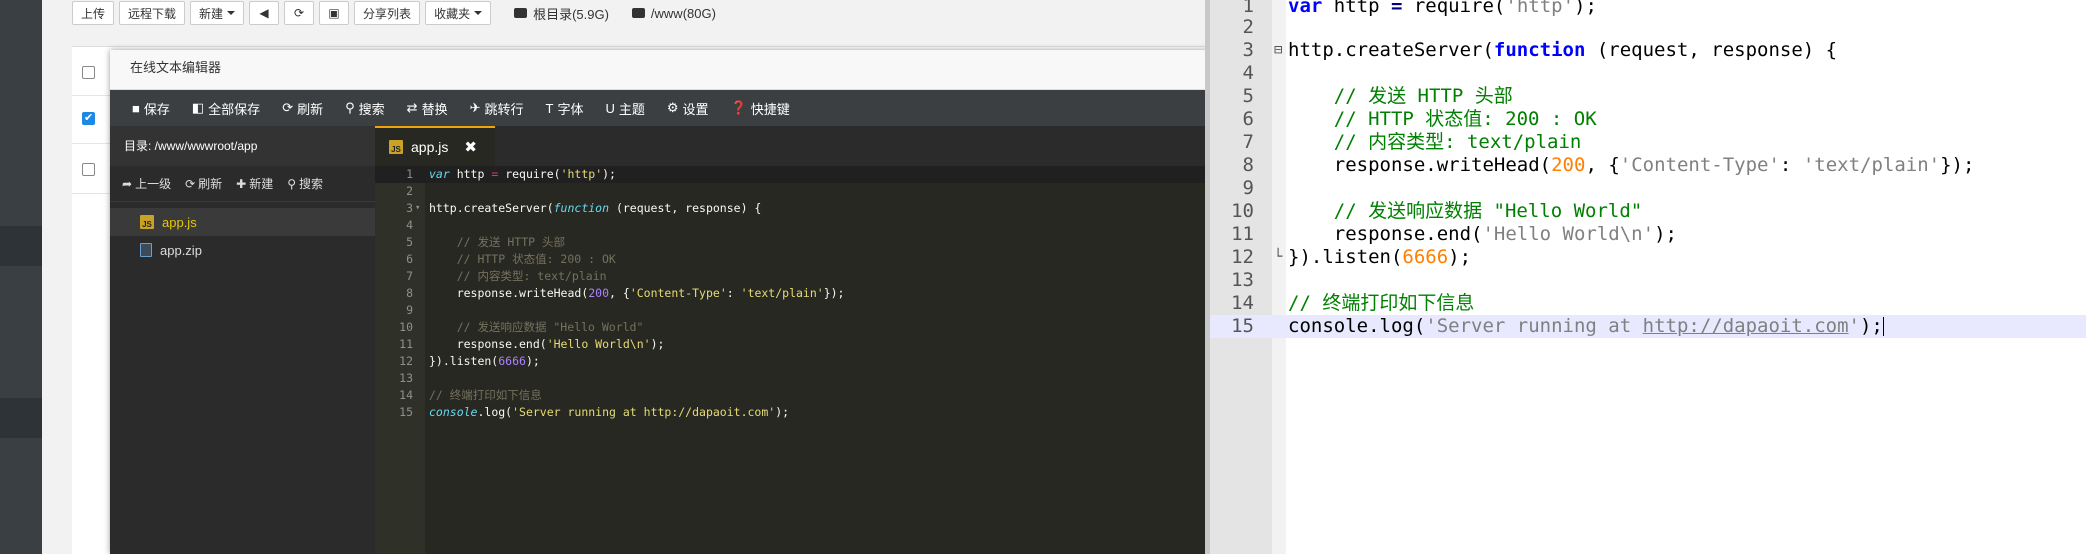  I want to click on plus-icon: ✚, so click(241, 183).